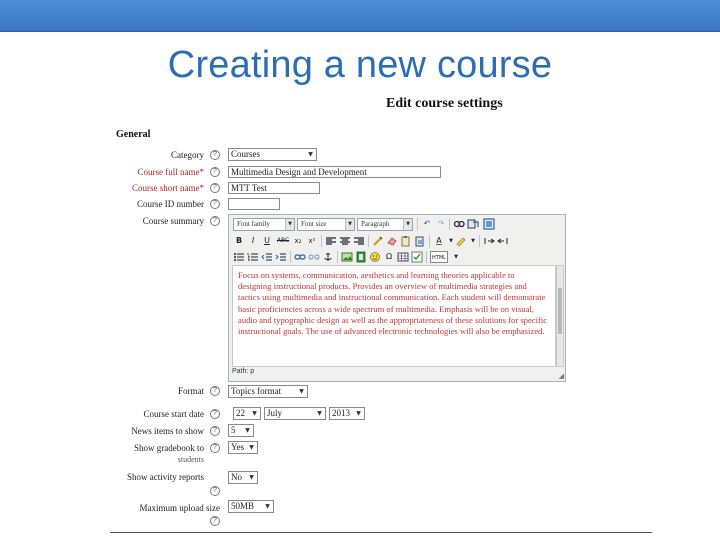 Image resolution: width=720 pixels, height=540 pixels. I want to click on subscript-icon: x₂, so click(298, 241).